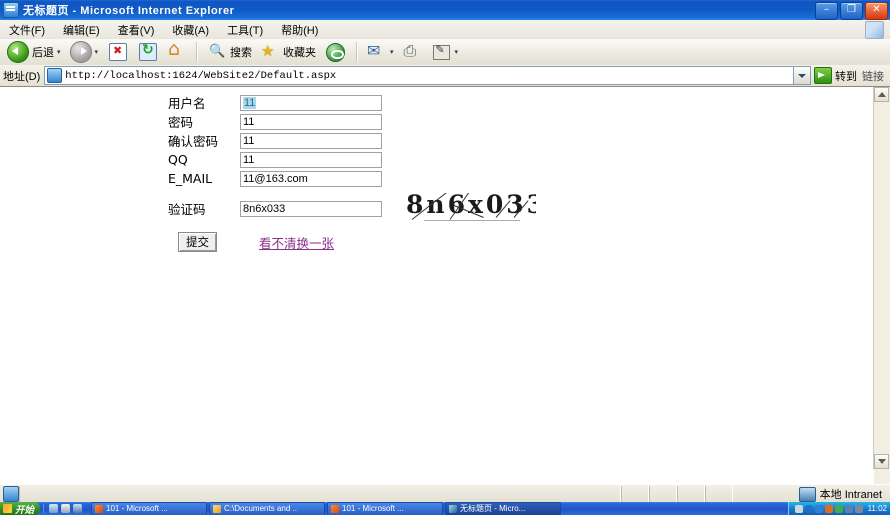 The height and width of the screenshot is (515, 890). What do you see at coordinates (311, 208) in the screenshot?
I see `captcha-input: 8n6x033` at bounding box center [311, 208].